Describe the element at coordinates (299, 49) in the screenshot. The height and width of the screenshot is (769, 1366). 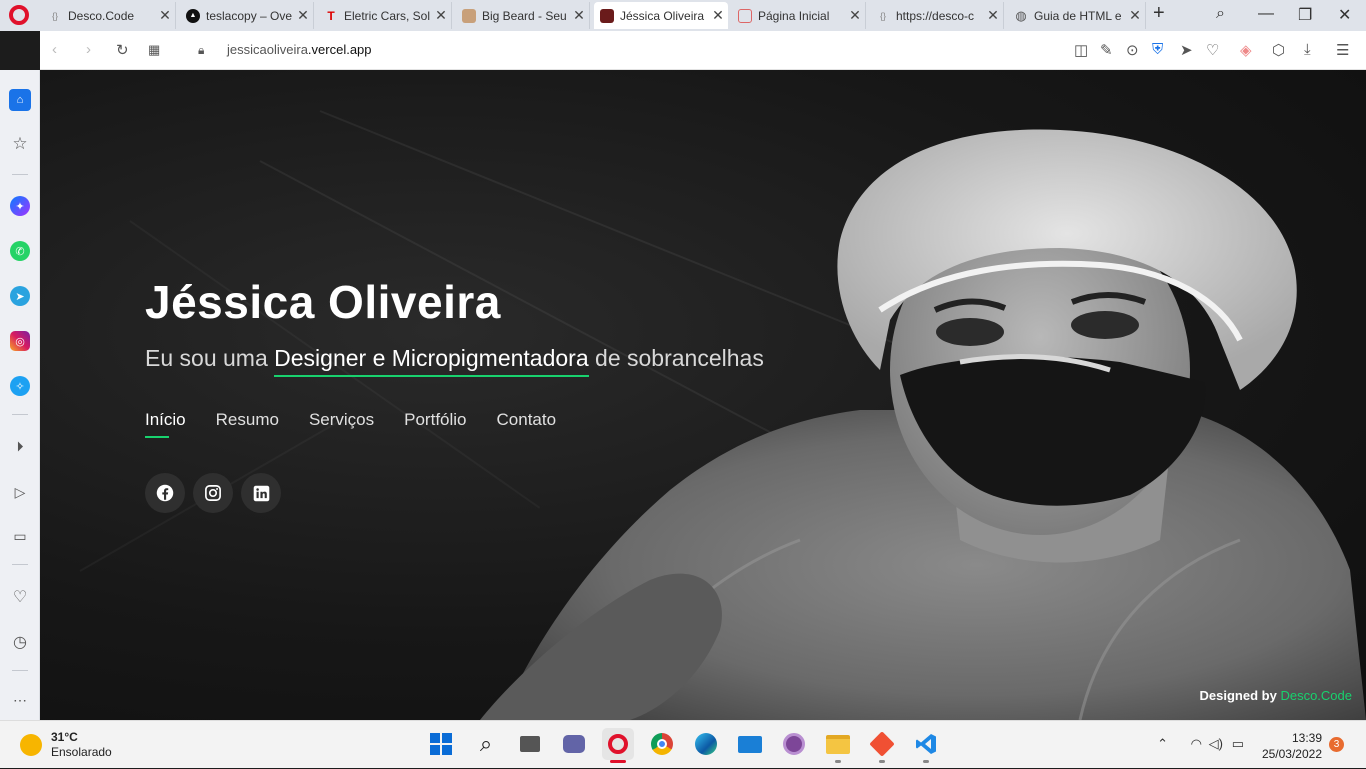
I see `url-field: jessicaoliveira.vercel.app` at that location.